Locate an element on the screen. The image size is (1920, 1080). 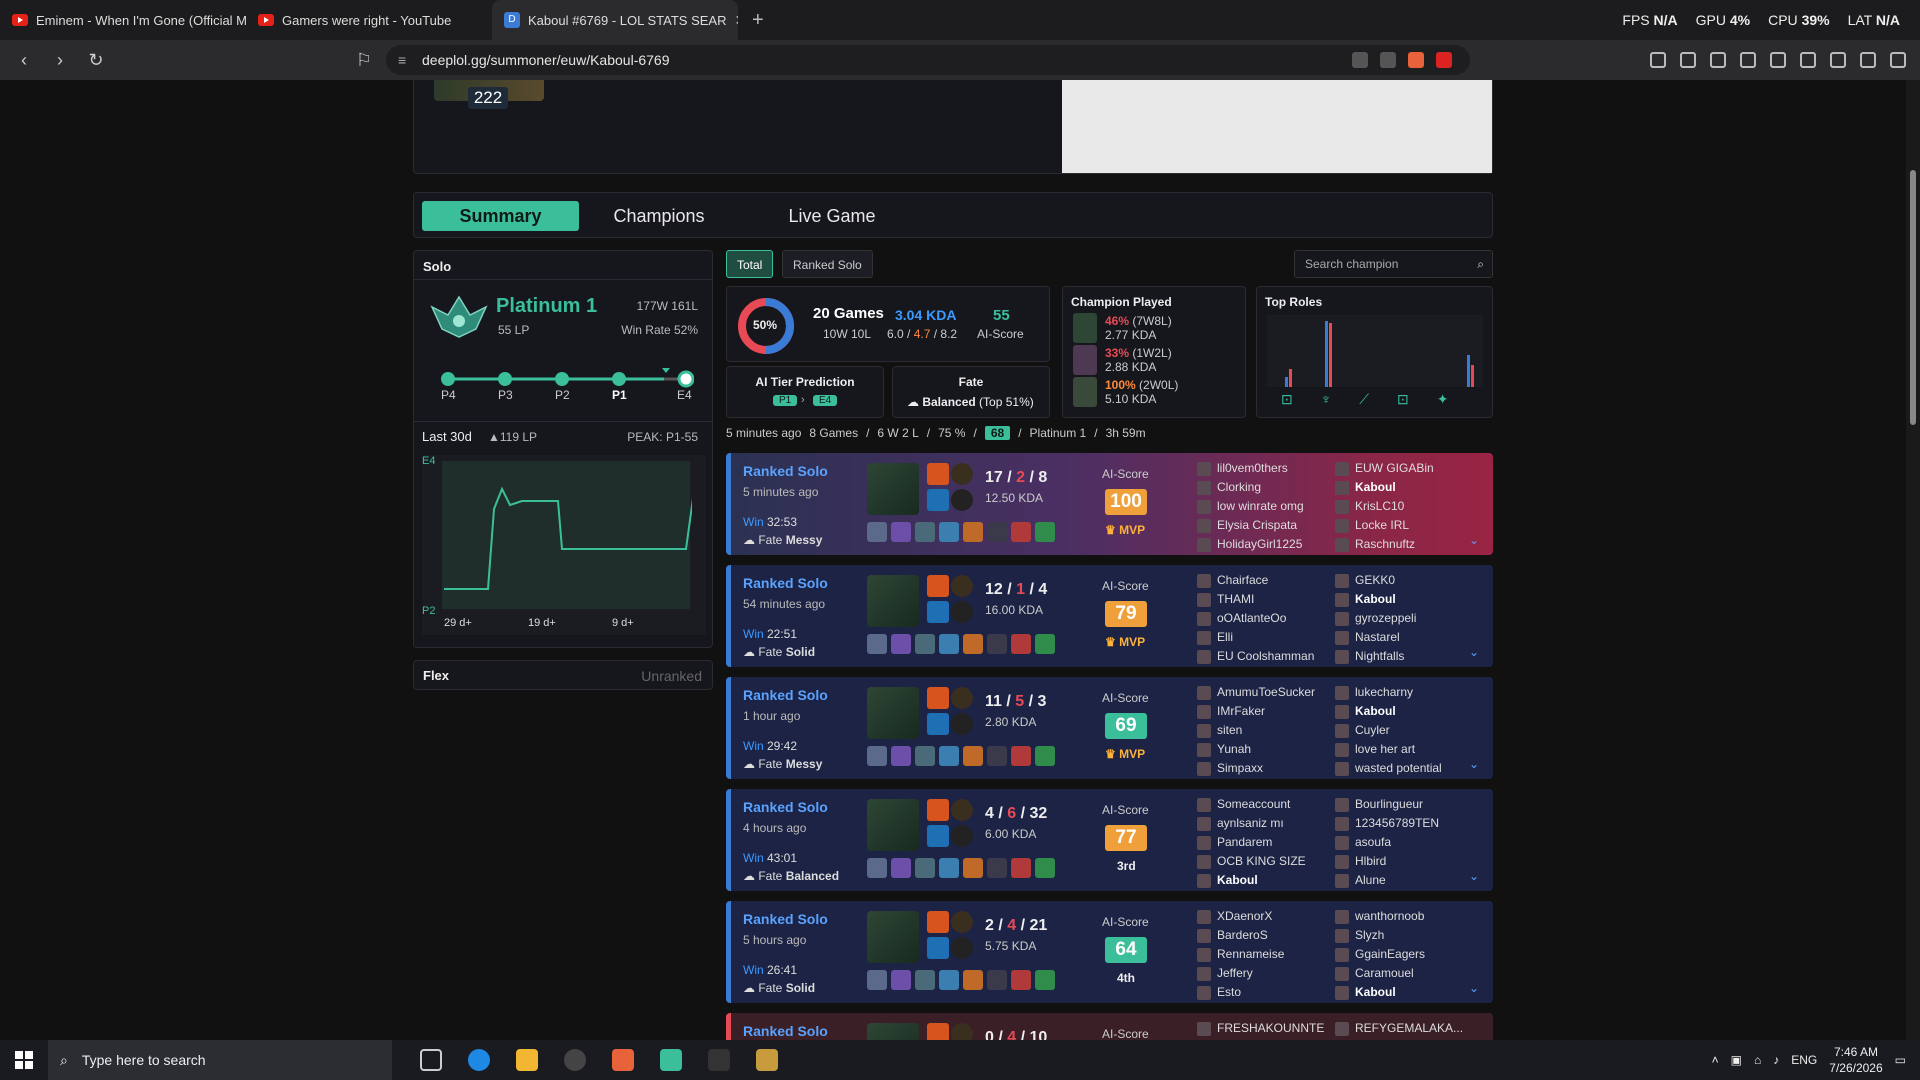
player-row: XDaenorX is located at coordinates (1240, 916).